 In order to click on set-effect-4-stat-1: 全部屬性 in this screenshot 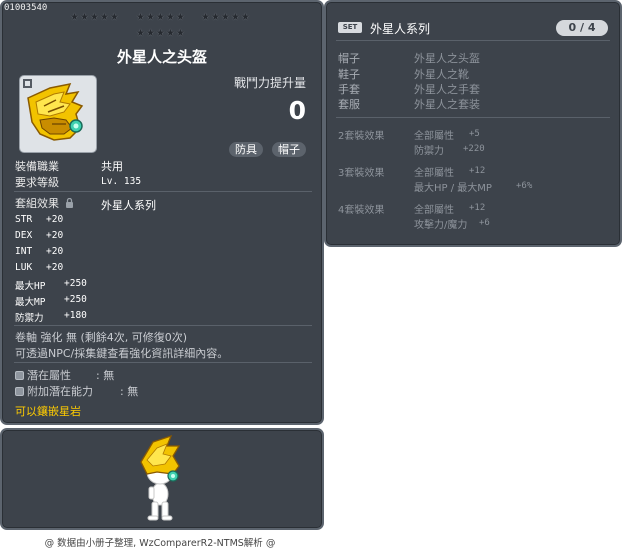, I will do `click(434, 210)`.